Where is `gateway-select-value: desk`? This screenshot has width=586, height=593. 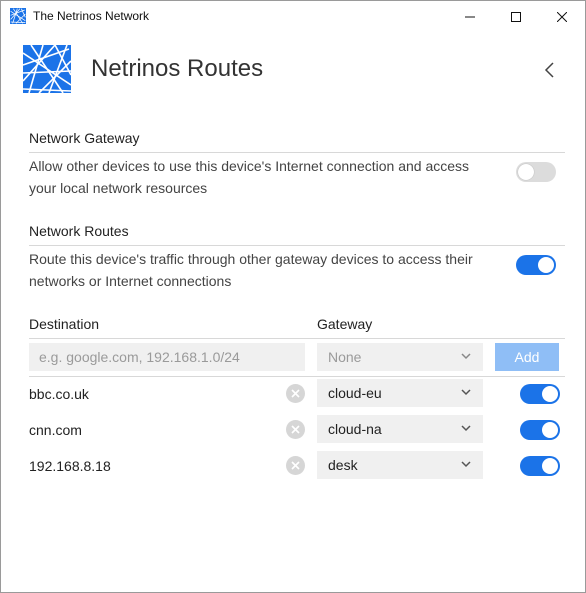 gateway-select-value: desk is located at coordinates (343, 465).